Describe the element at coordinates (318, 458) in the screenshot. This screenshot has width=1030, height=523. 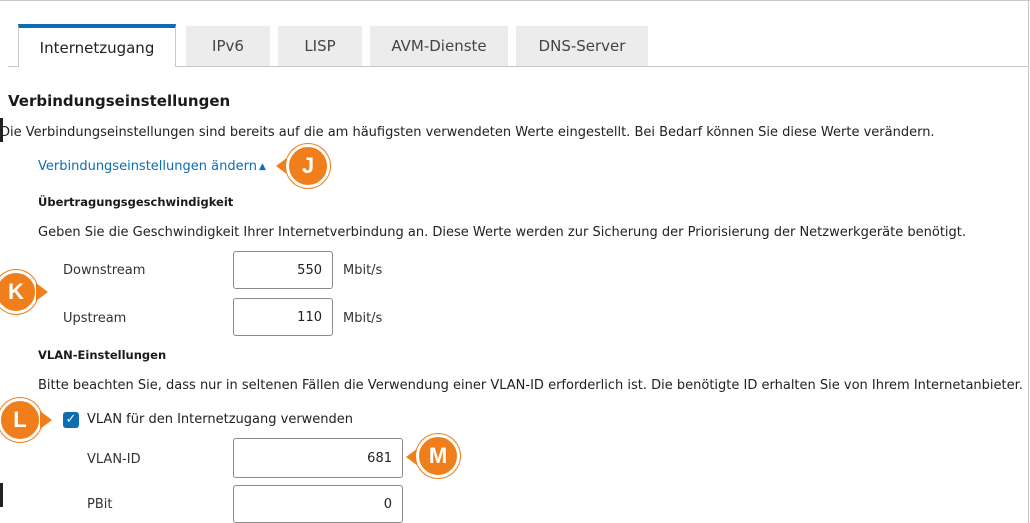
I see `vlan-id-input` at that location.